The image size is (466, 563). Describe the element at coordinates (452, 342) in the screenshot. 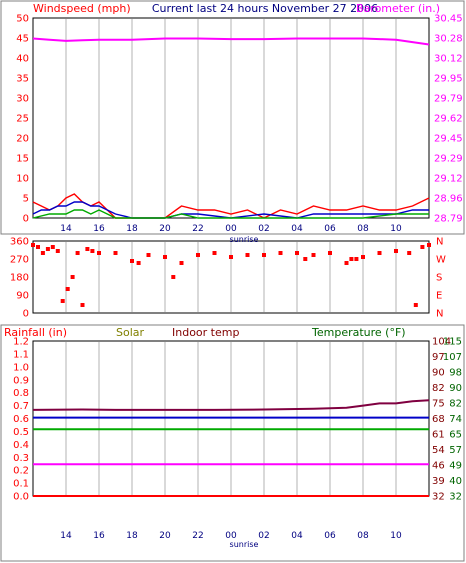

I see `temperature-tick-label: 115` at that location.